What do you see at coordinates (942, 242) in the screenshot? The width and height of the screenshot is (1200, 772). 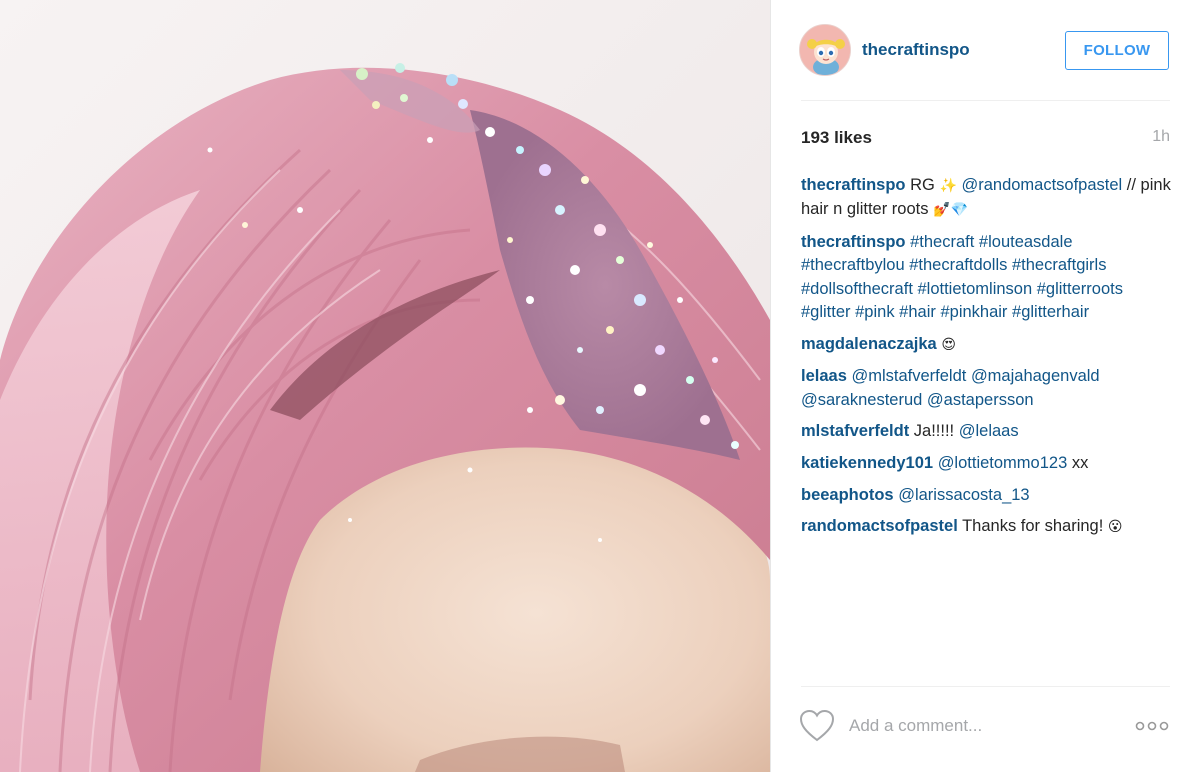 I see `hashtag-link: #thecraft` at bounding box center [942, 242].